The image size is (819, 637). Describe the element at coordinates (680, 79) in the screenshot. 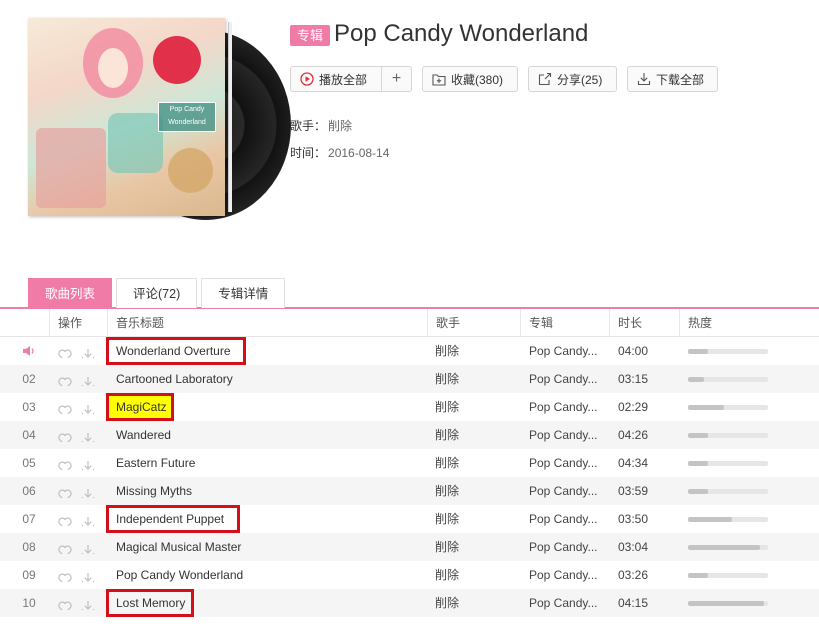

I see `download-all-label: 下载全部` at that location.